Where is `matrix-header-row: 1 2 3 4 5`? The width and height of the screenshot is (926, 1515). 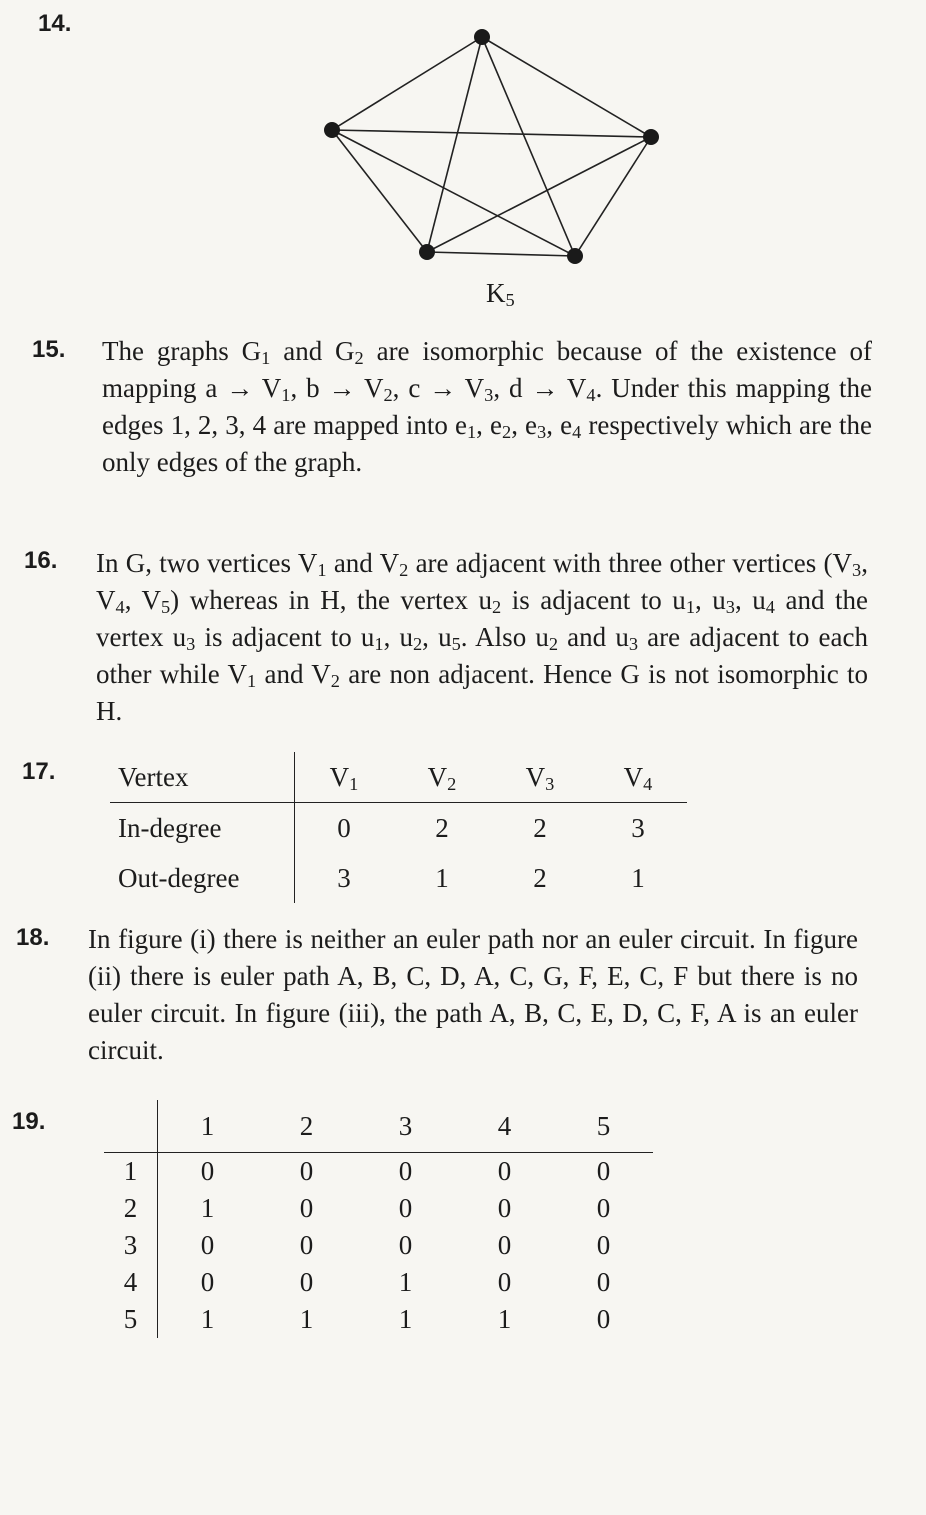 matrix-header-row: 1 2 3 4 5 is located at coordinates (378, 1126).